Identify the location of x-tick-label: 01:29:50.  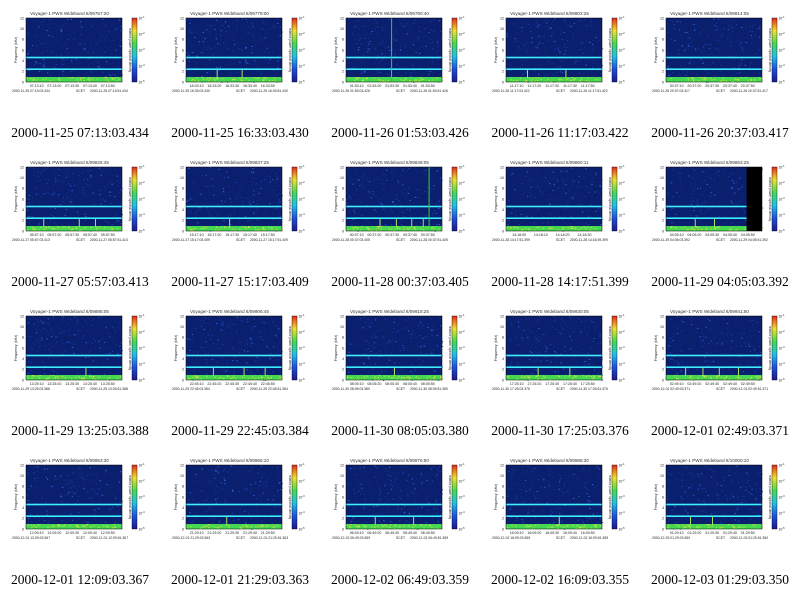
(748, 533).